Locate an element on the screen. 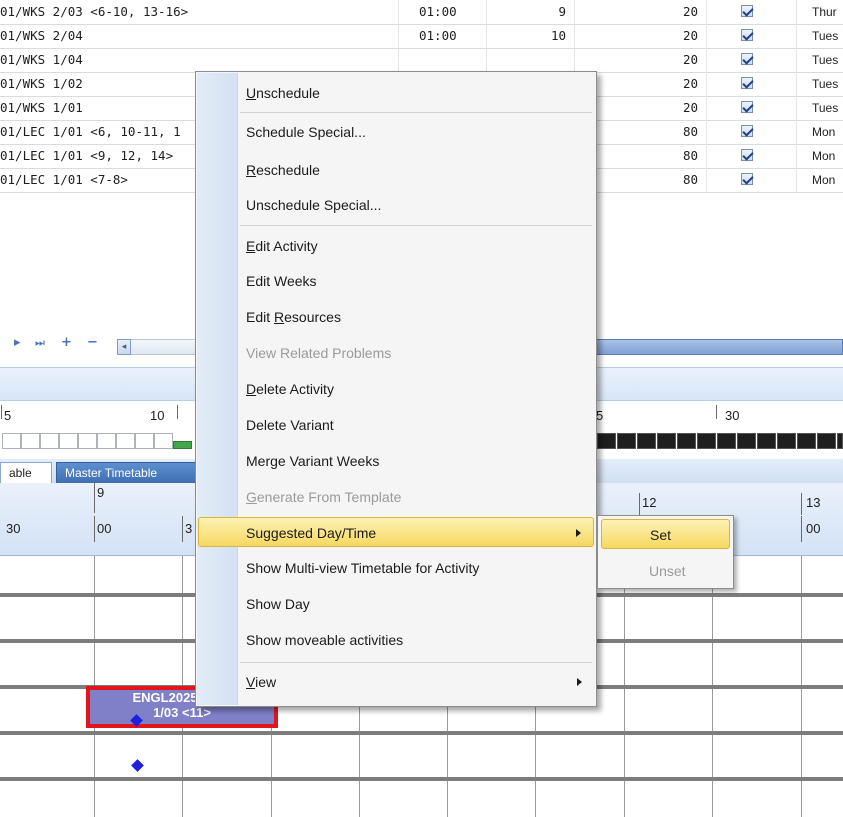 Image resolution: width=843 pixels, height=817 pixels. tab-master-timetable: Master Timetable is located at coordinates (126, 472).